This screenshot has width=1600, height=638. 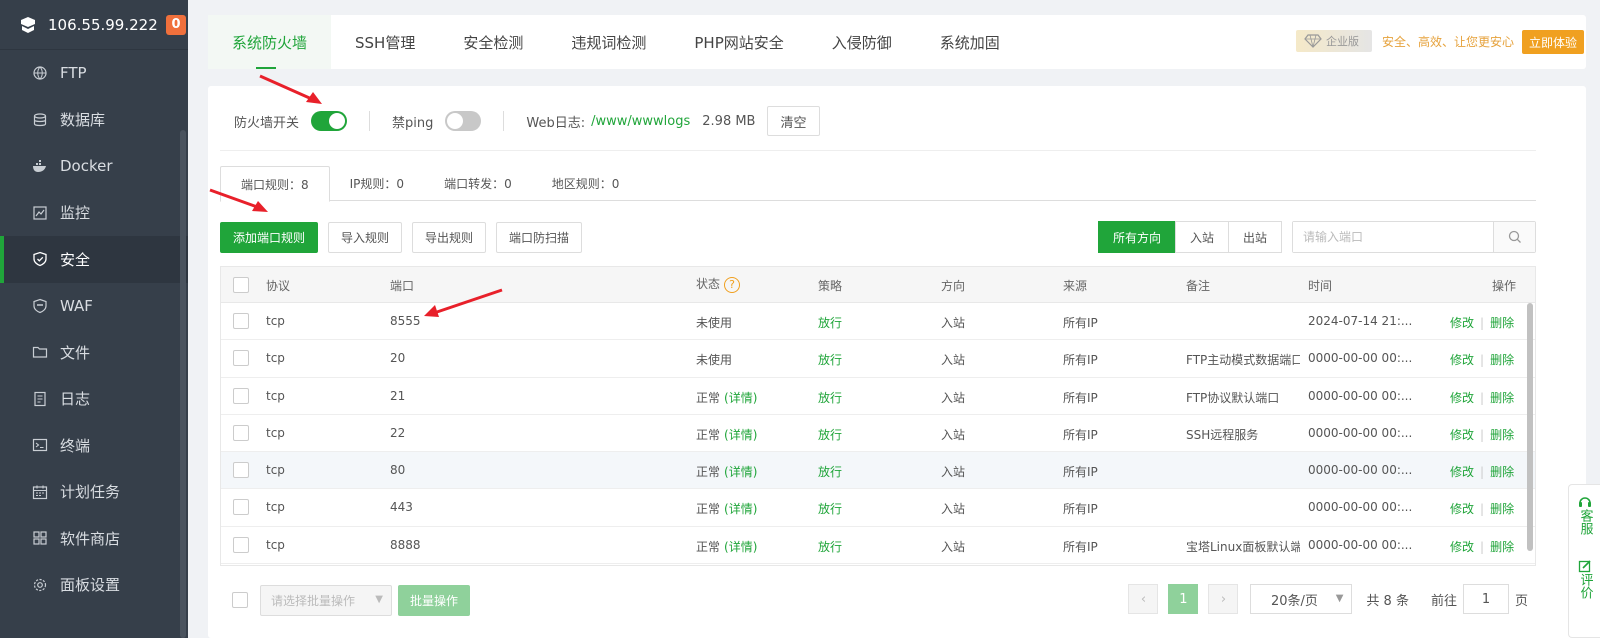 What do you see at coordinates (398, 470) in the screenshot?
I see `cell-port: 80` at bounding box center [398, 470].